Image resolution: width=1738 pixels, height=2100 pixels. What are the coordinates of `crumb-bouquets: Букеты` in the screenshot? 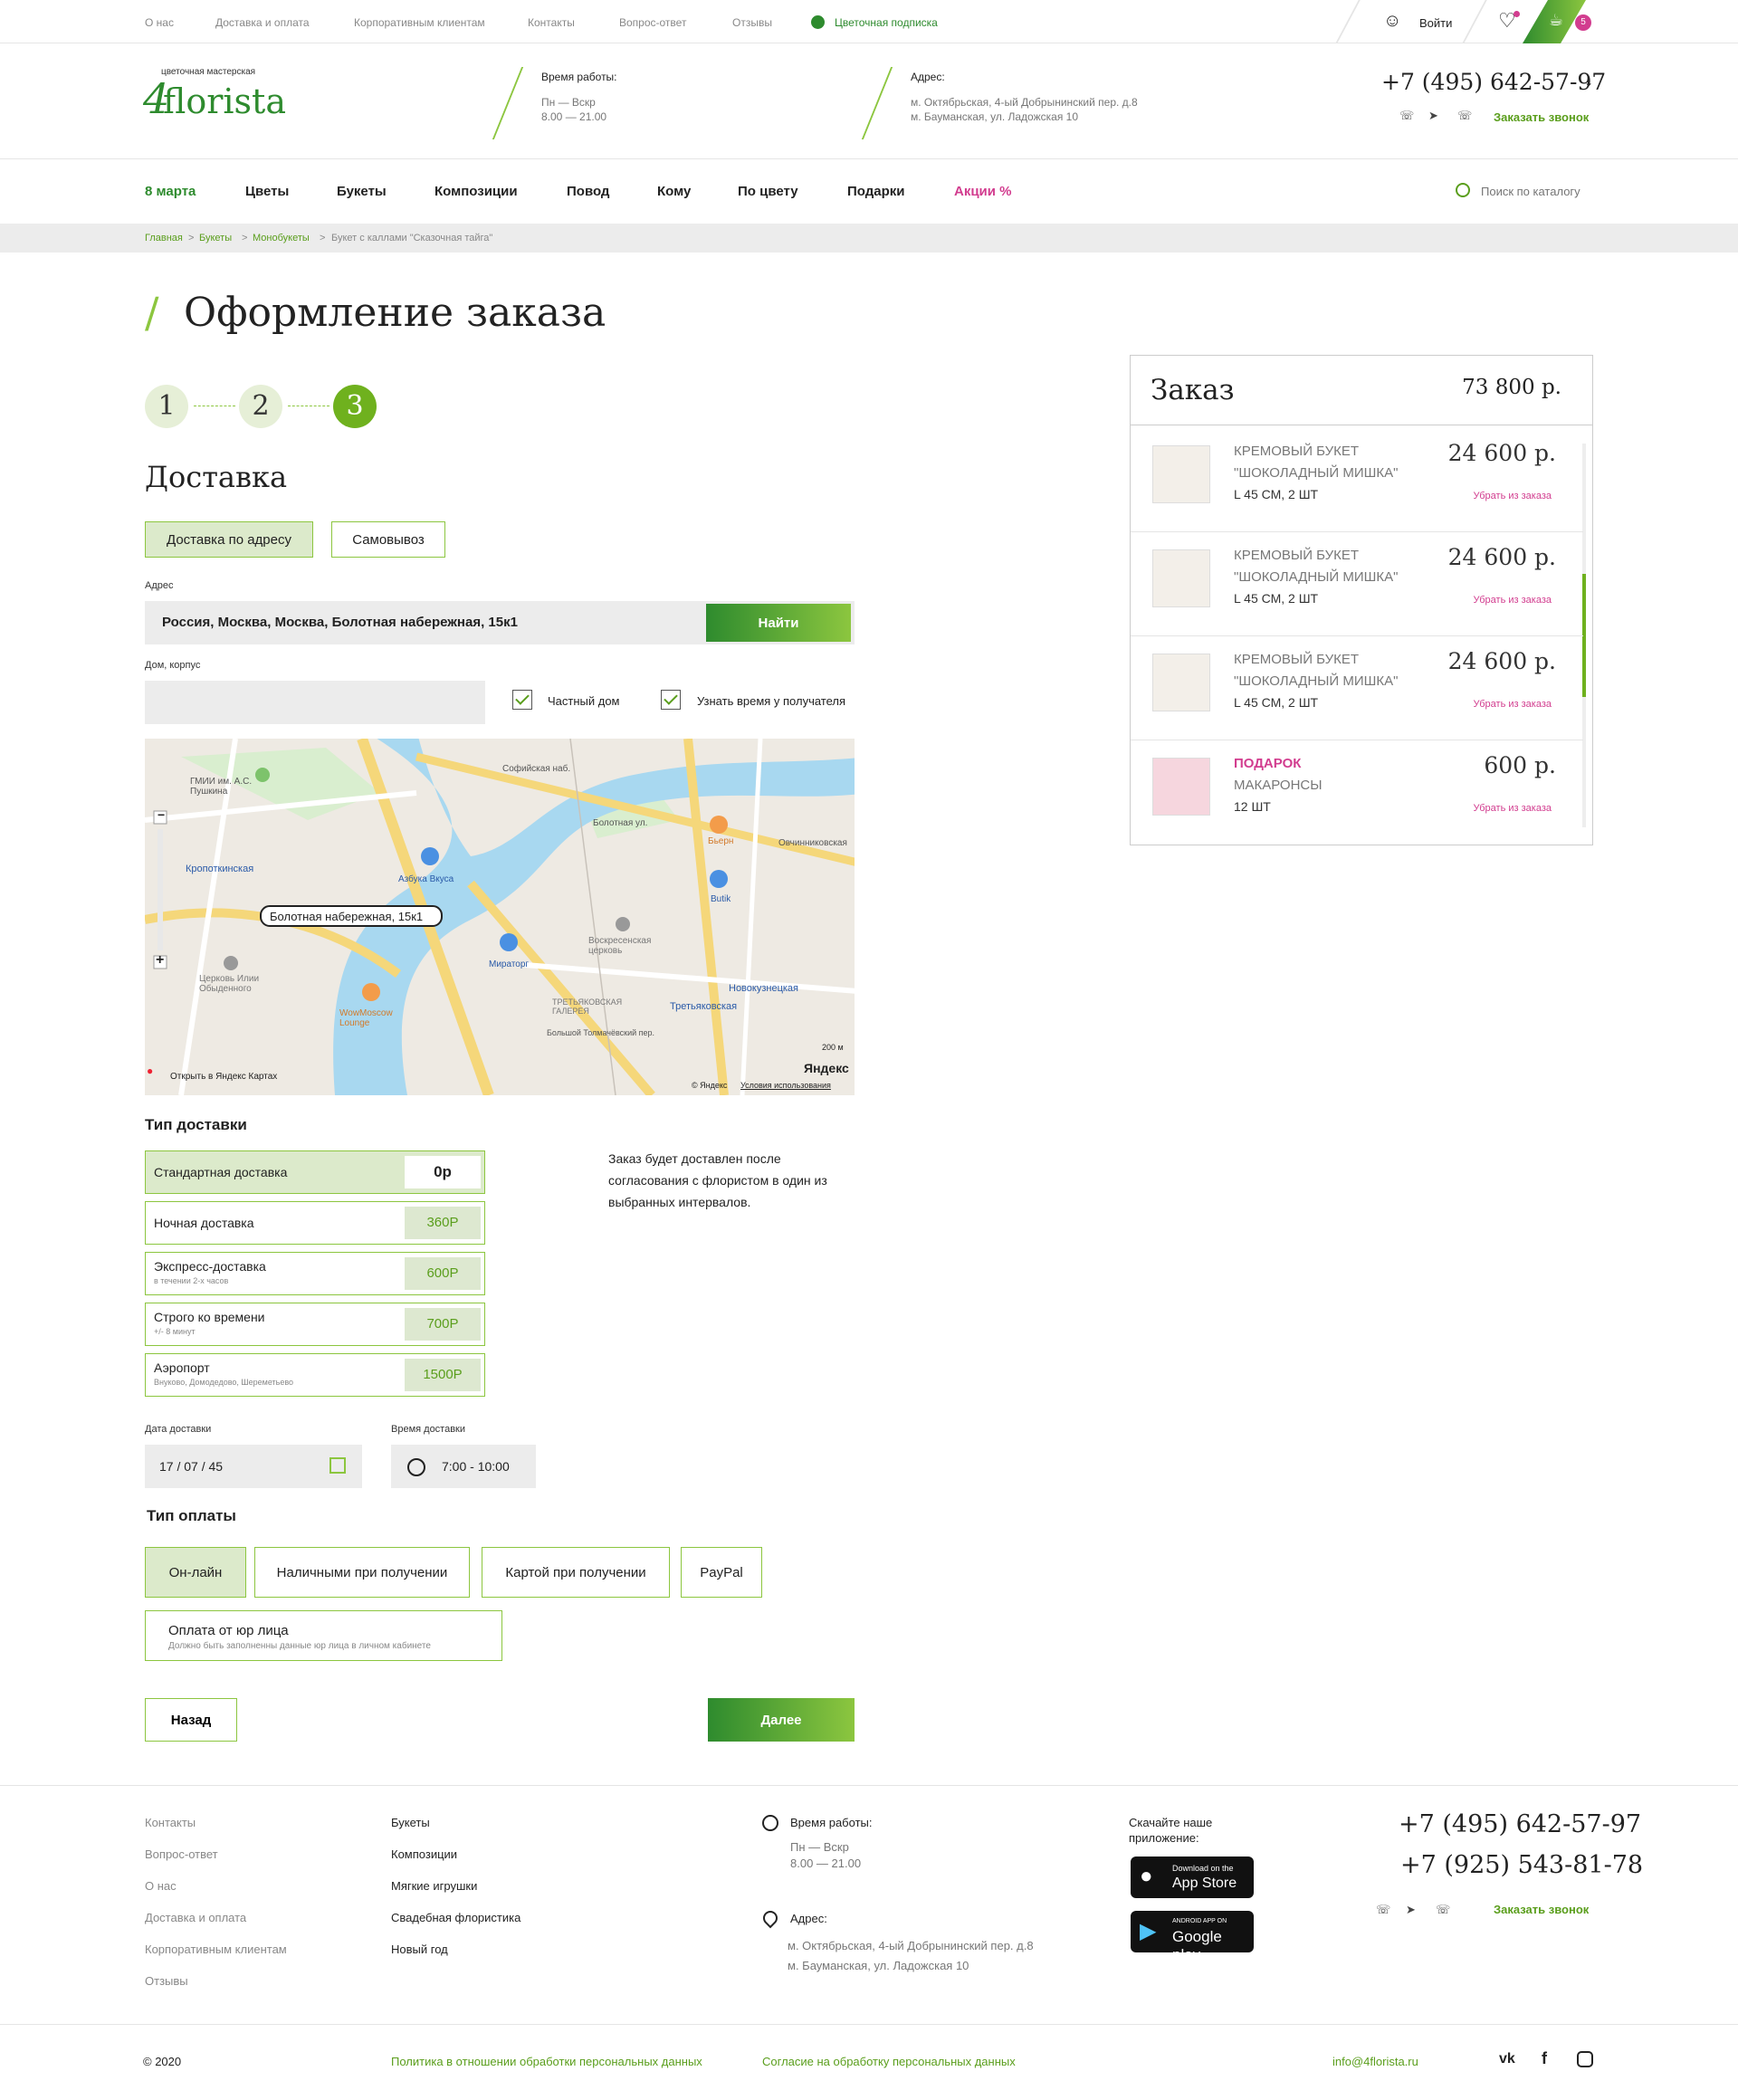 It's located at (215, 239).